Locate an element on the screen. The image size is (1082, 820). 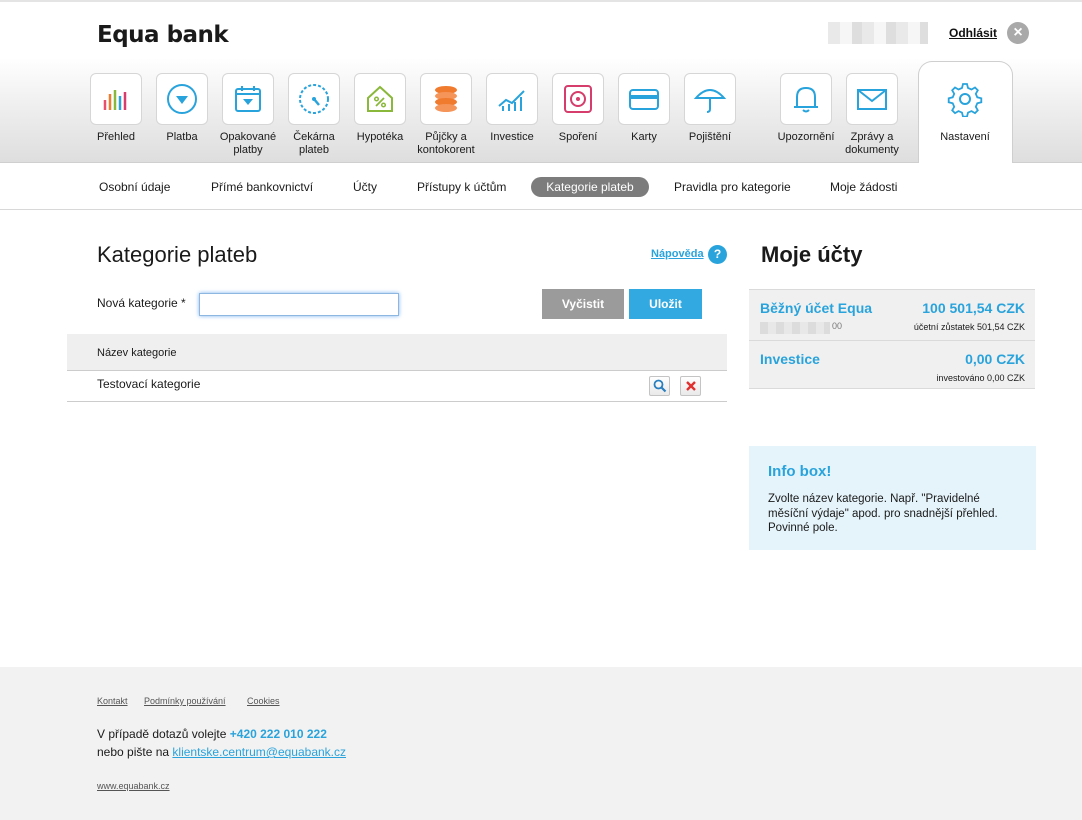
subnav-prime-bankovnictvi: Přímé bankovnictví is located at coordinates (262, 187).